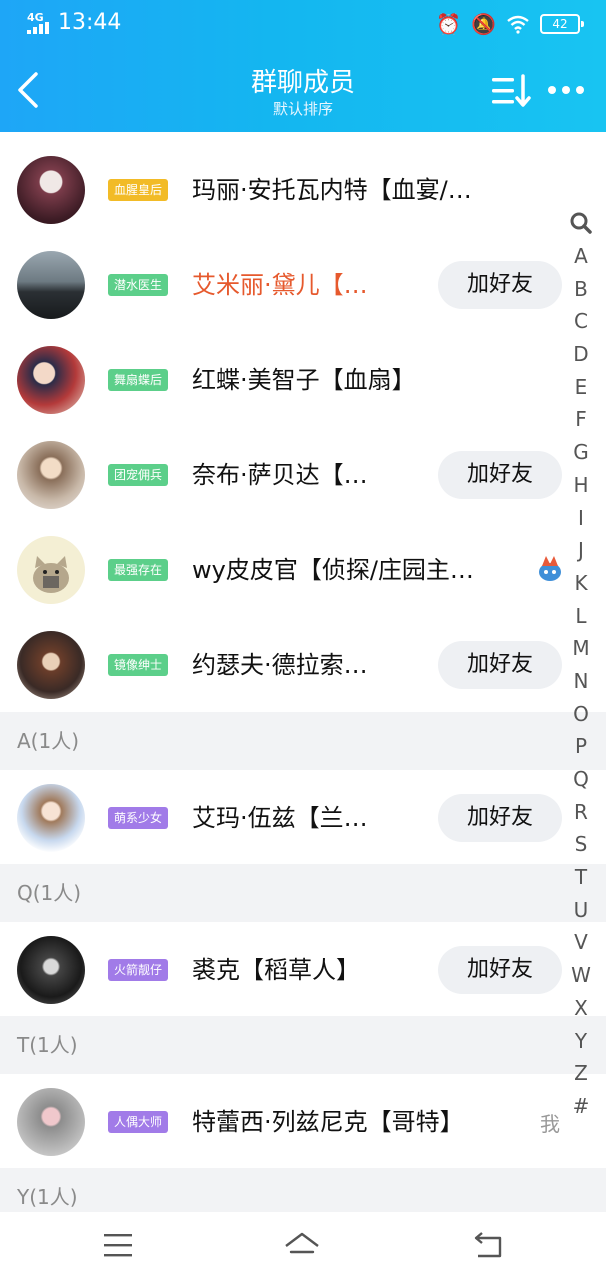  What do you see at coordinates (581, 1106) in the screenshot?
I see `index-letter: #` at bounding box center [581, 1106].